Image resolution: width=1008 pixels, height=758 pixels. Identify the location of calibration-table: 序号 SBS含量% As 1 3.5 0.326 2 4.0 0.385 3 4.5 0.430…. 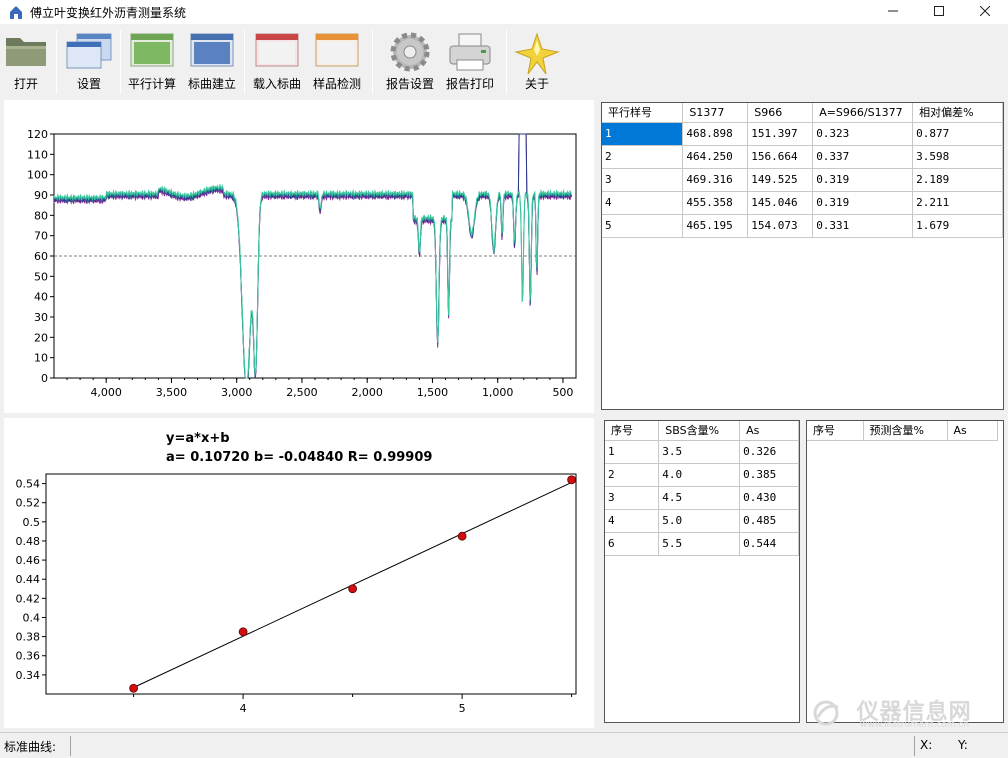
(702, 571).